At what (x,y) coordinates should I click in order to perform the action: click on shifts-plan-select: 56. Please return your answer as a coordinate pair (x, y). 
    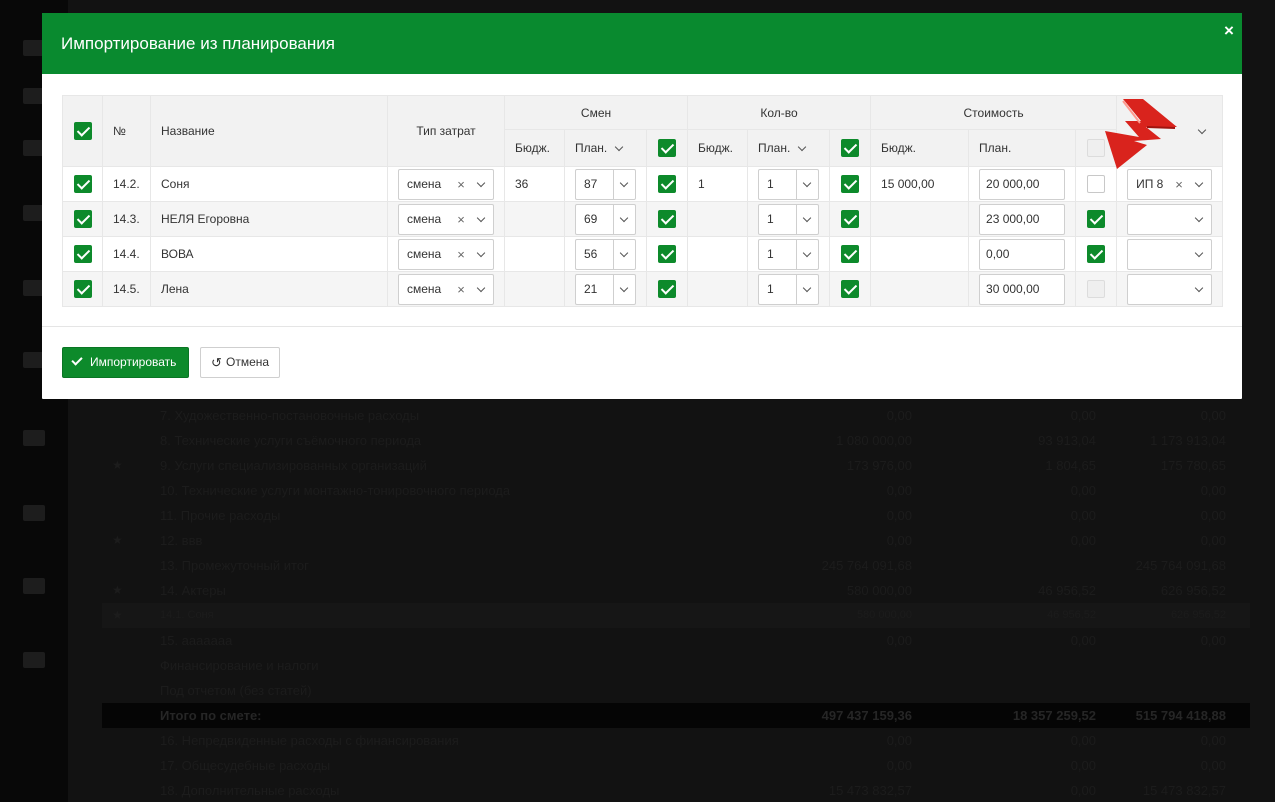
    Looking at the image, I should click on (605, 254).